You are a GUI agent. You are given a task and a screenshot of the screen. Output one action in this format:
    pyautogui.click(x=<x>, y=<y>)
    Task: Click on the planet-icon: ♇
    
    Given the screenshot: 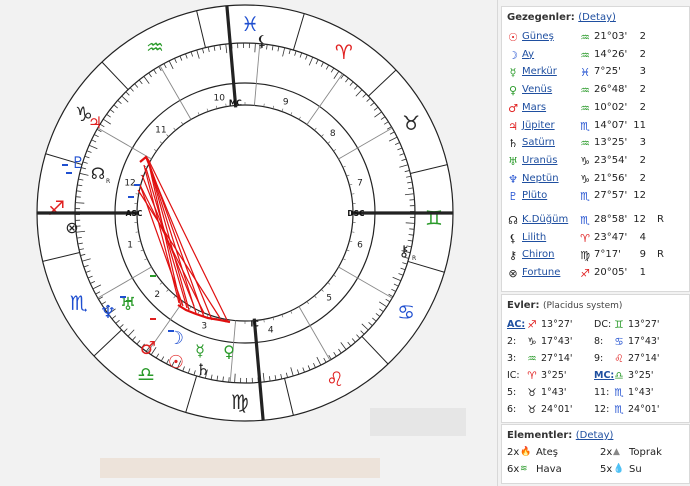 What is the action you would take?
    pyautogui.click(x=513, y=197)
    